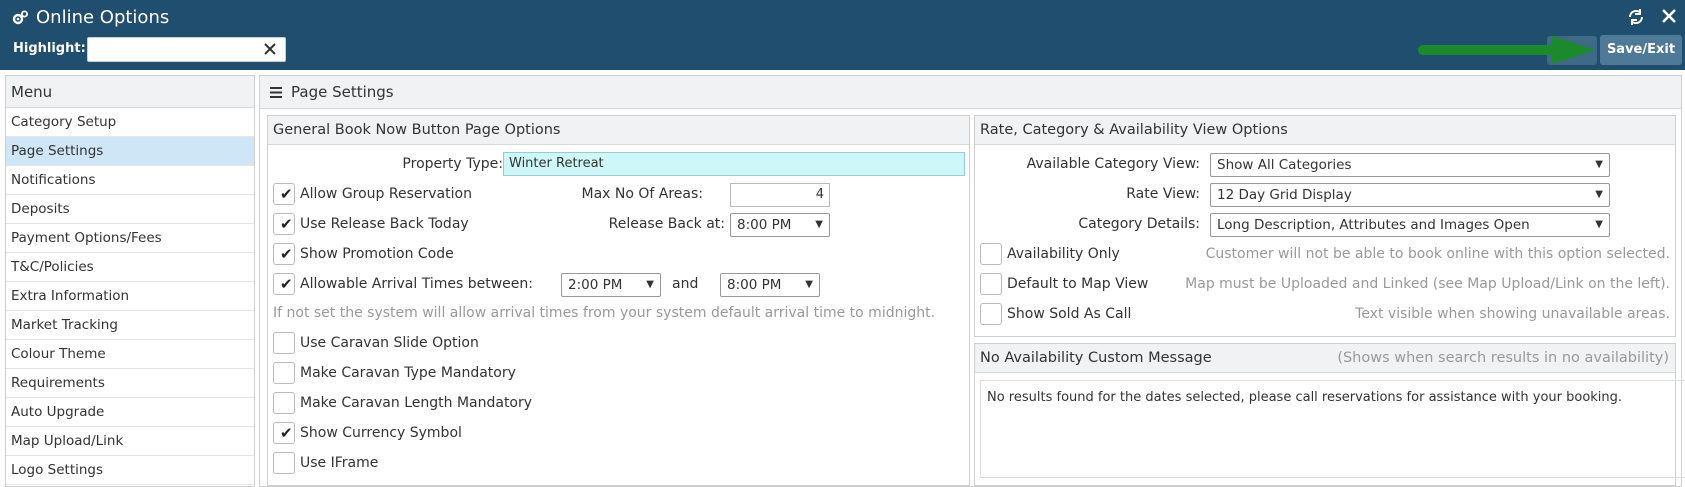 The width and height of the screenshot is (1685, 487). I want to click on promo-code-label: Show Promotion Code, so click(377, 254).